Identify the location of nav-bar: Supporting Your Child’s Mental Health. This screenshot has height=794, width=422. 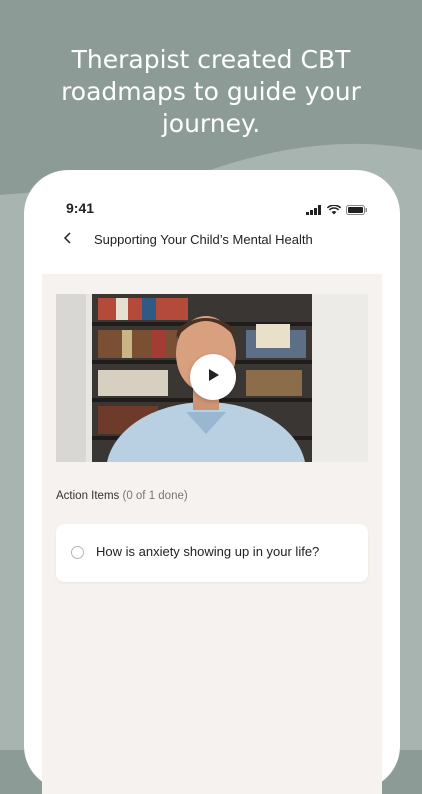
(212, 241).